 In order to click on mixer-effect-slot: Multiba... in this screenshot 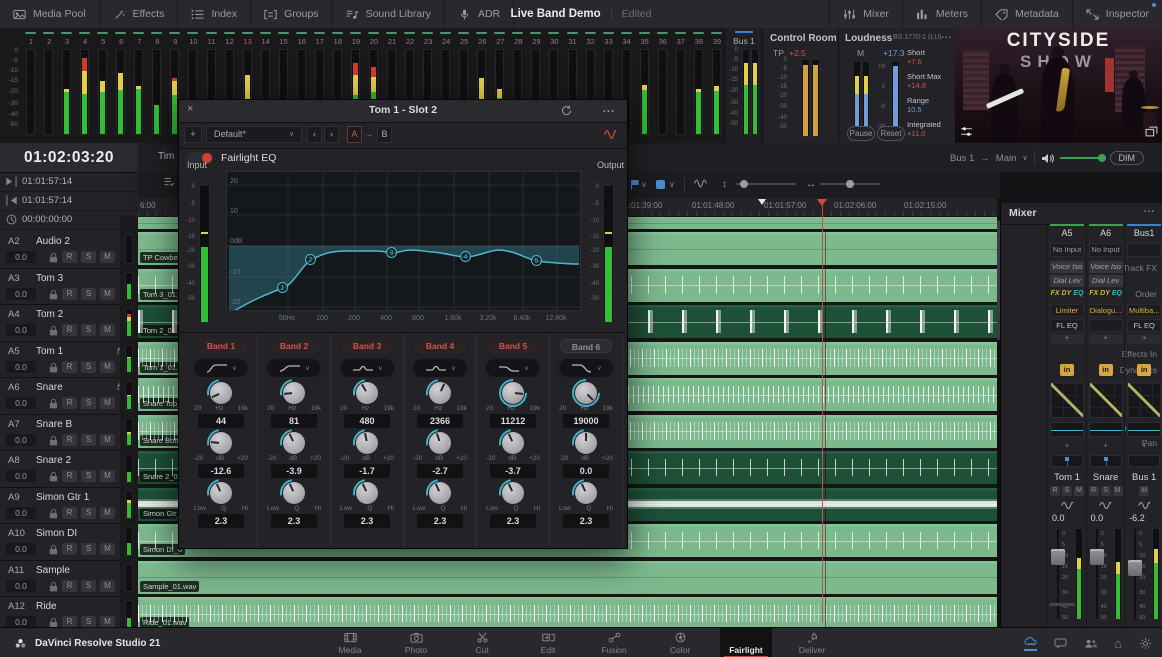, I will do `click(1144, 310)`.